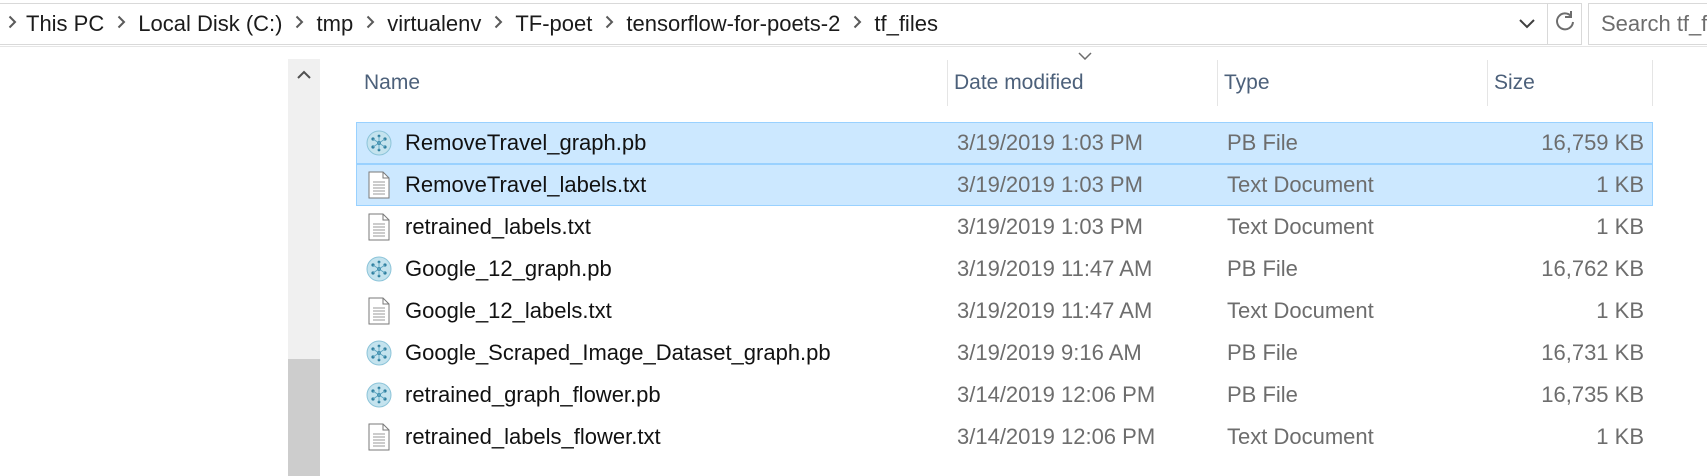  Describe the element at coordinates (508, 268) in the screenshot. I see `file-name: Google_12_graph.pb` at that location.